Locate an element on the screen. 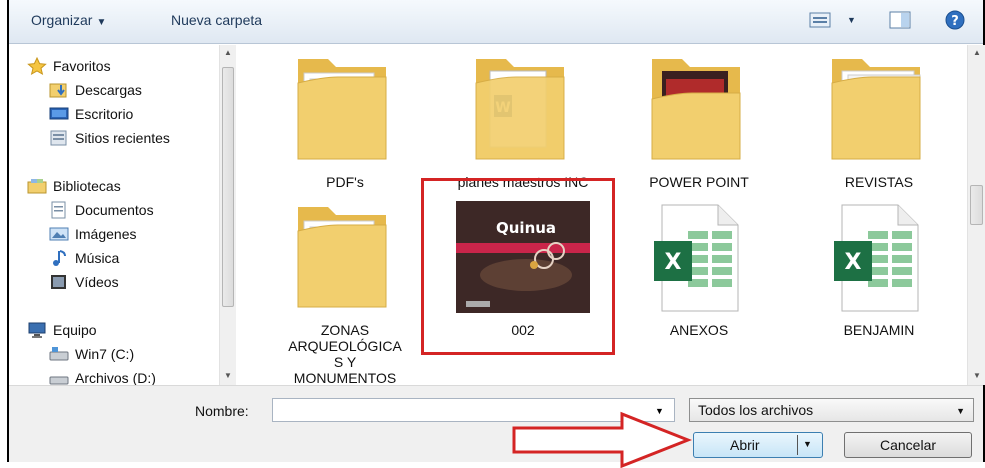  desktop-icon is located at coordinates (59, 113).